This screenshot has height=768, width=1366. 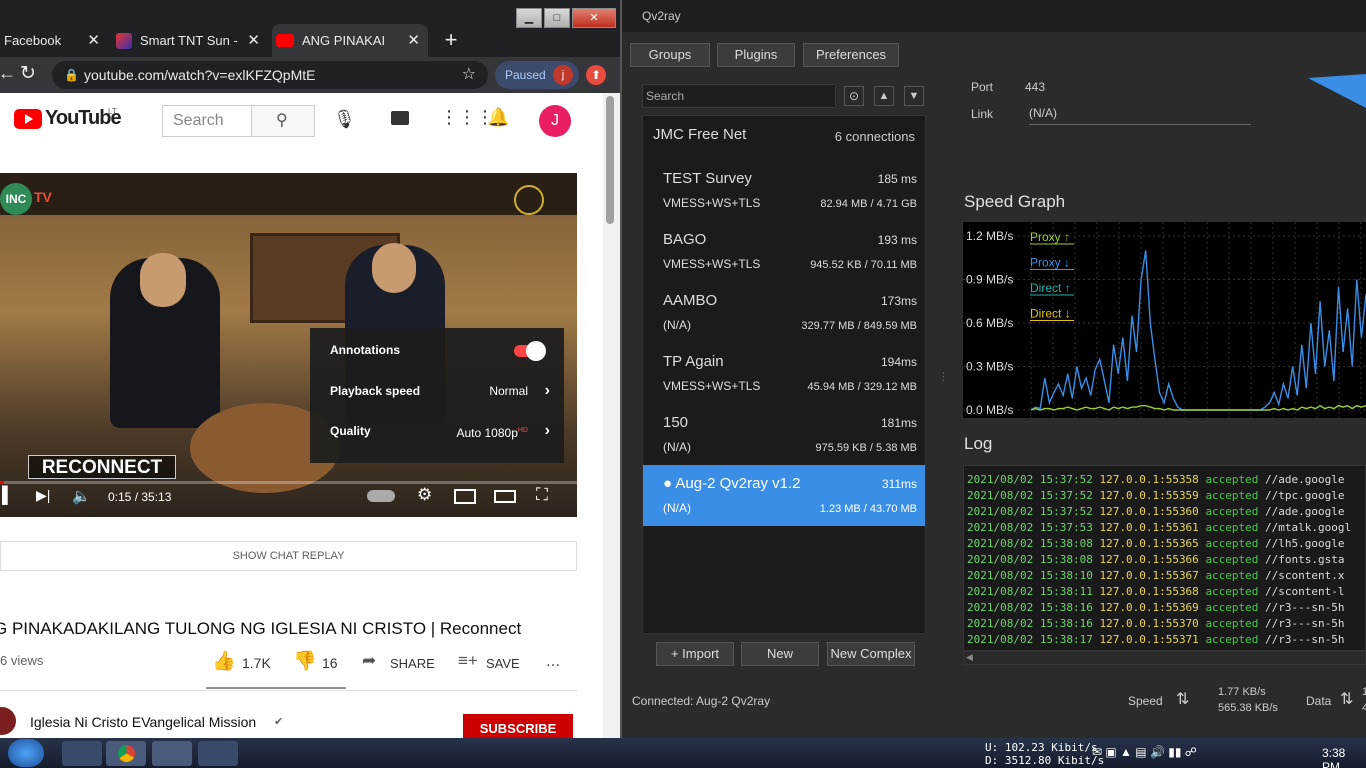 I want to click on chevron-right-icon: ›, so click(x=547, y=390).